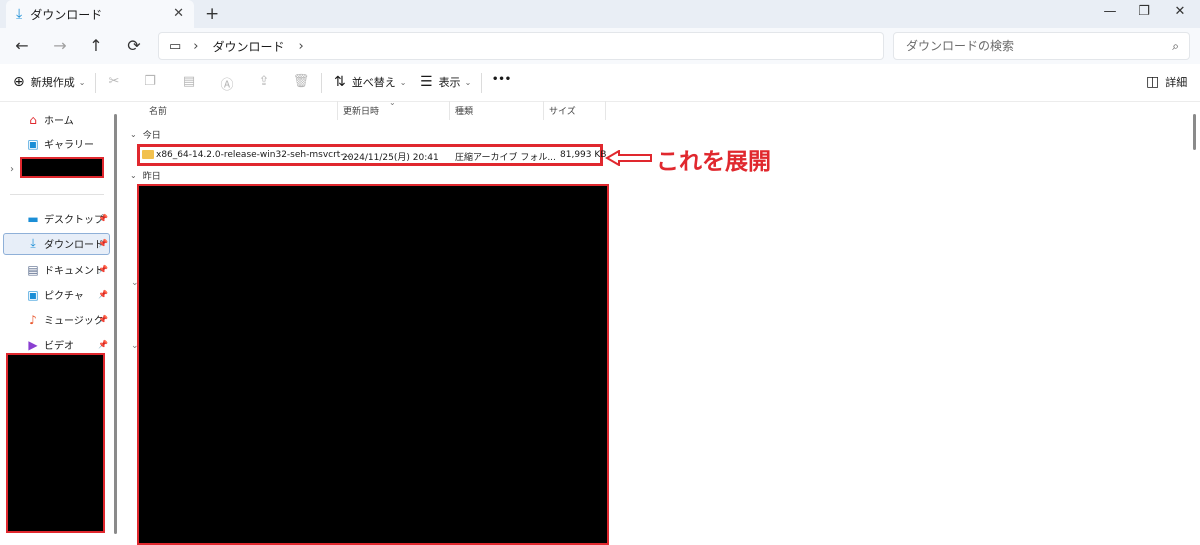  Describe the element at coordinates (501, 79) in the screenshot. I see `more-options-button: •••` at that location.